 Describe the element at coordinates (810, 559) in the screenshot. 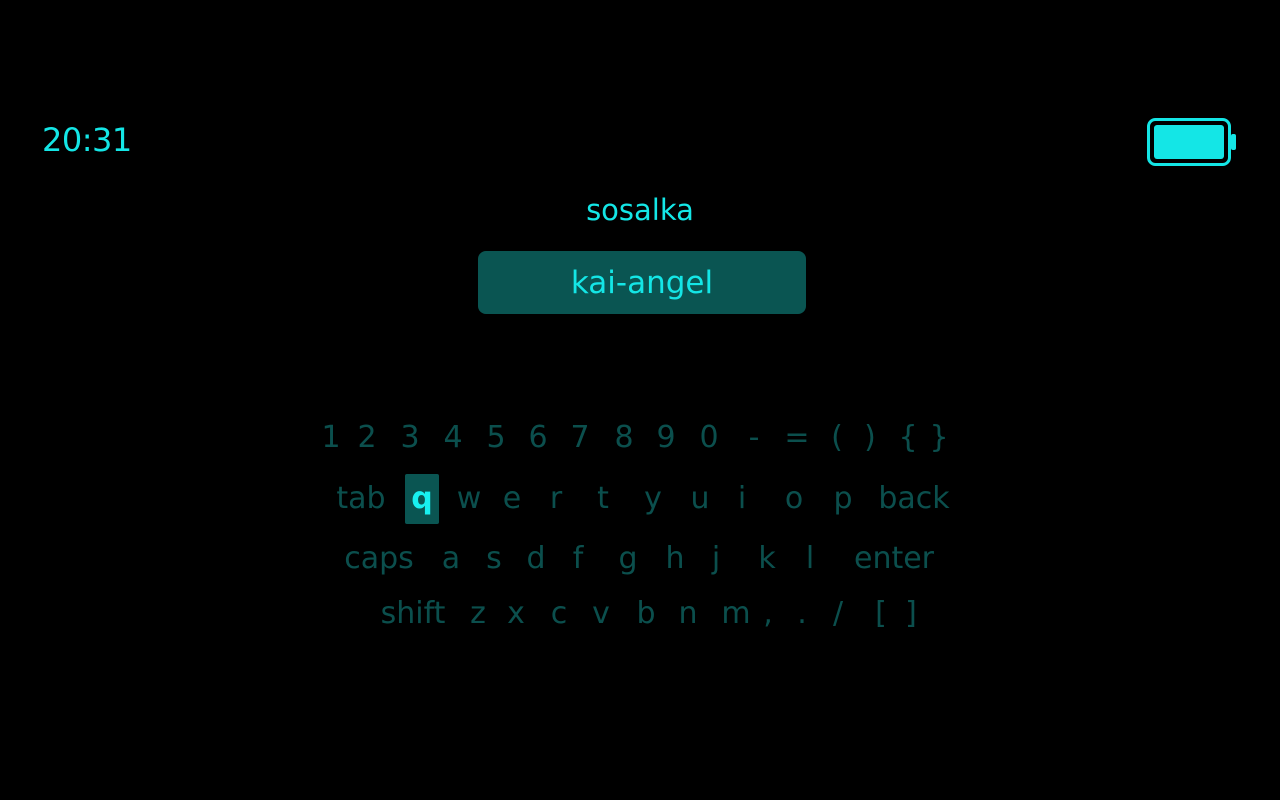

I see `key-char: l` at that location.